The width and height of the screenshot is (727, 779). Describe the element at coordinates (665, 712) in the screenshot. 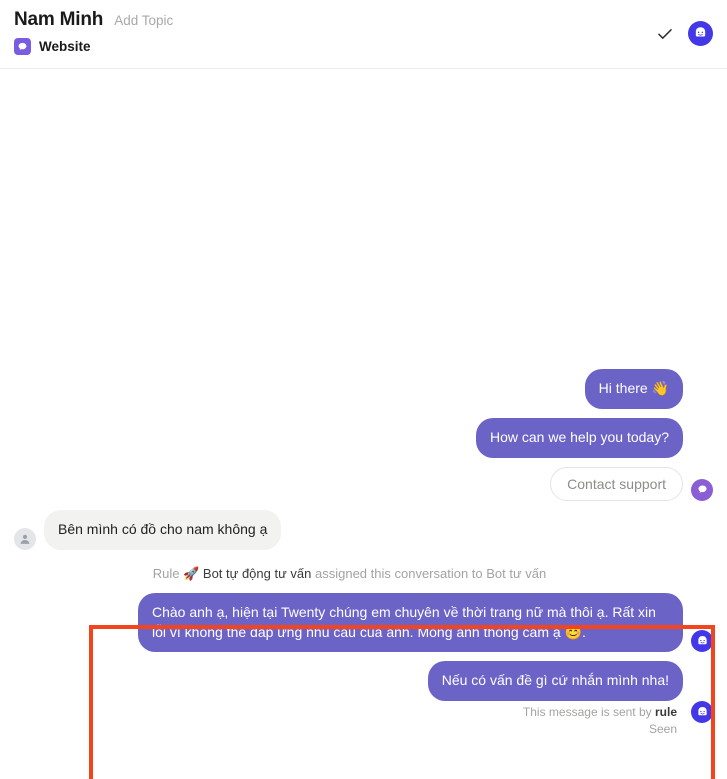

I see `sent-by-source: rule` at that location.